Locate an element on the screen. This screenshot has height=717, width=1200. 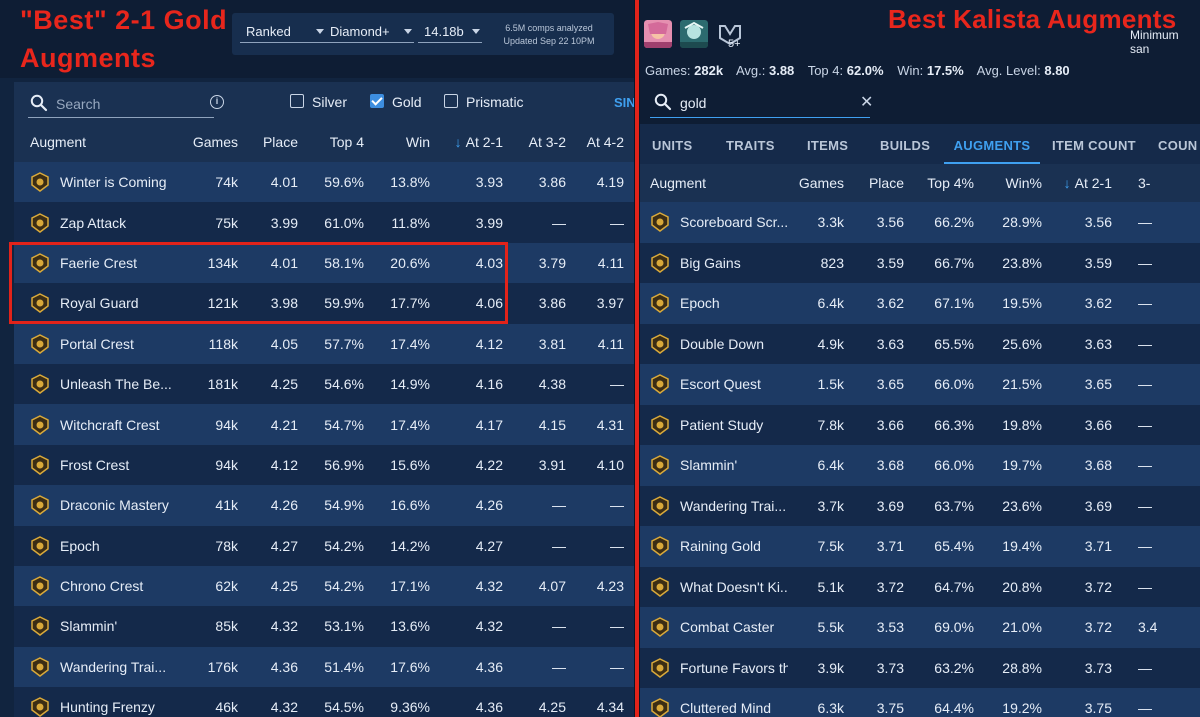
info-icon: i is located at coordinates (217, 102).